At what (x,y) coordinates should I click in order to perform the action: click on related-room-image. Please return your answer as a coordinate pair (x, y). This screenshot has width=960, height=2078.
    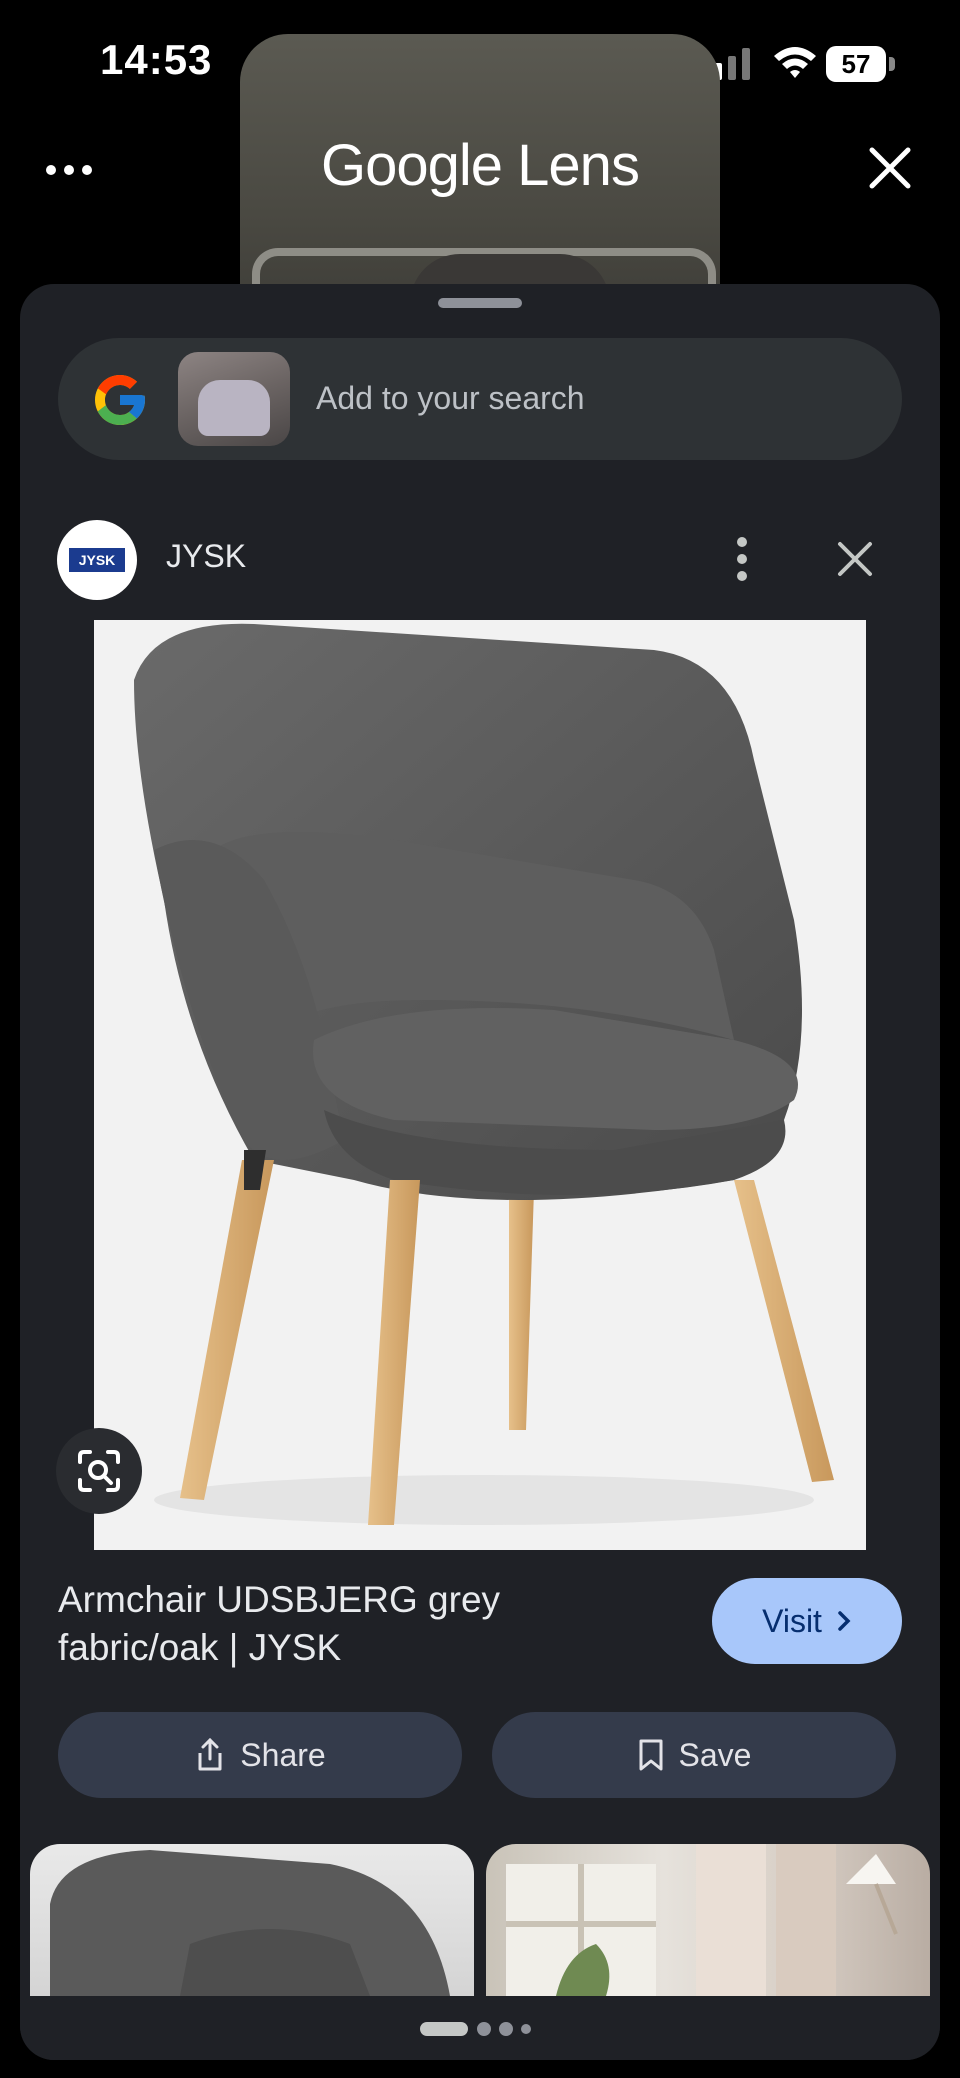
    Looking at the image, I should click on (702, 1920).